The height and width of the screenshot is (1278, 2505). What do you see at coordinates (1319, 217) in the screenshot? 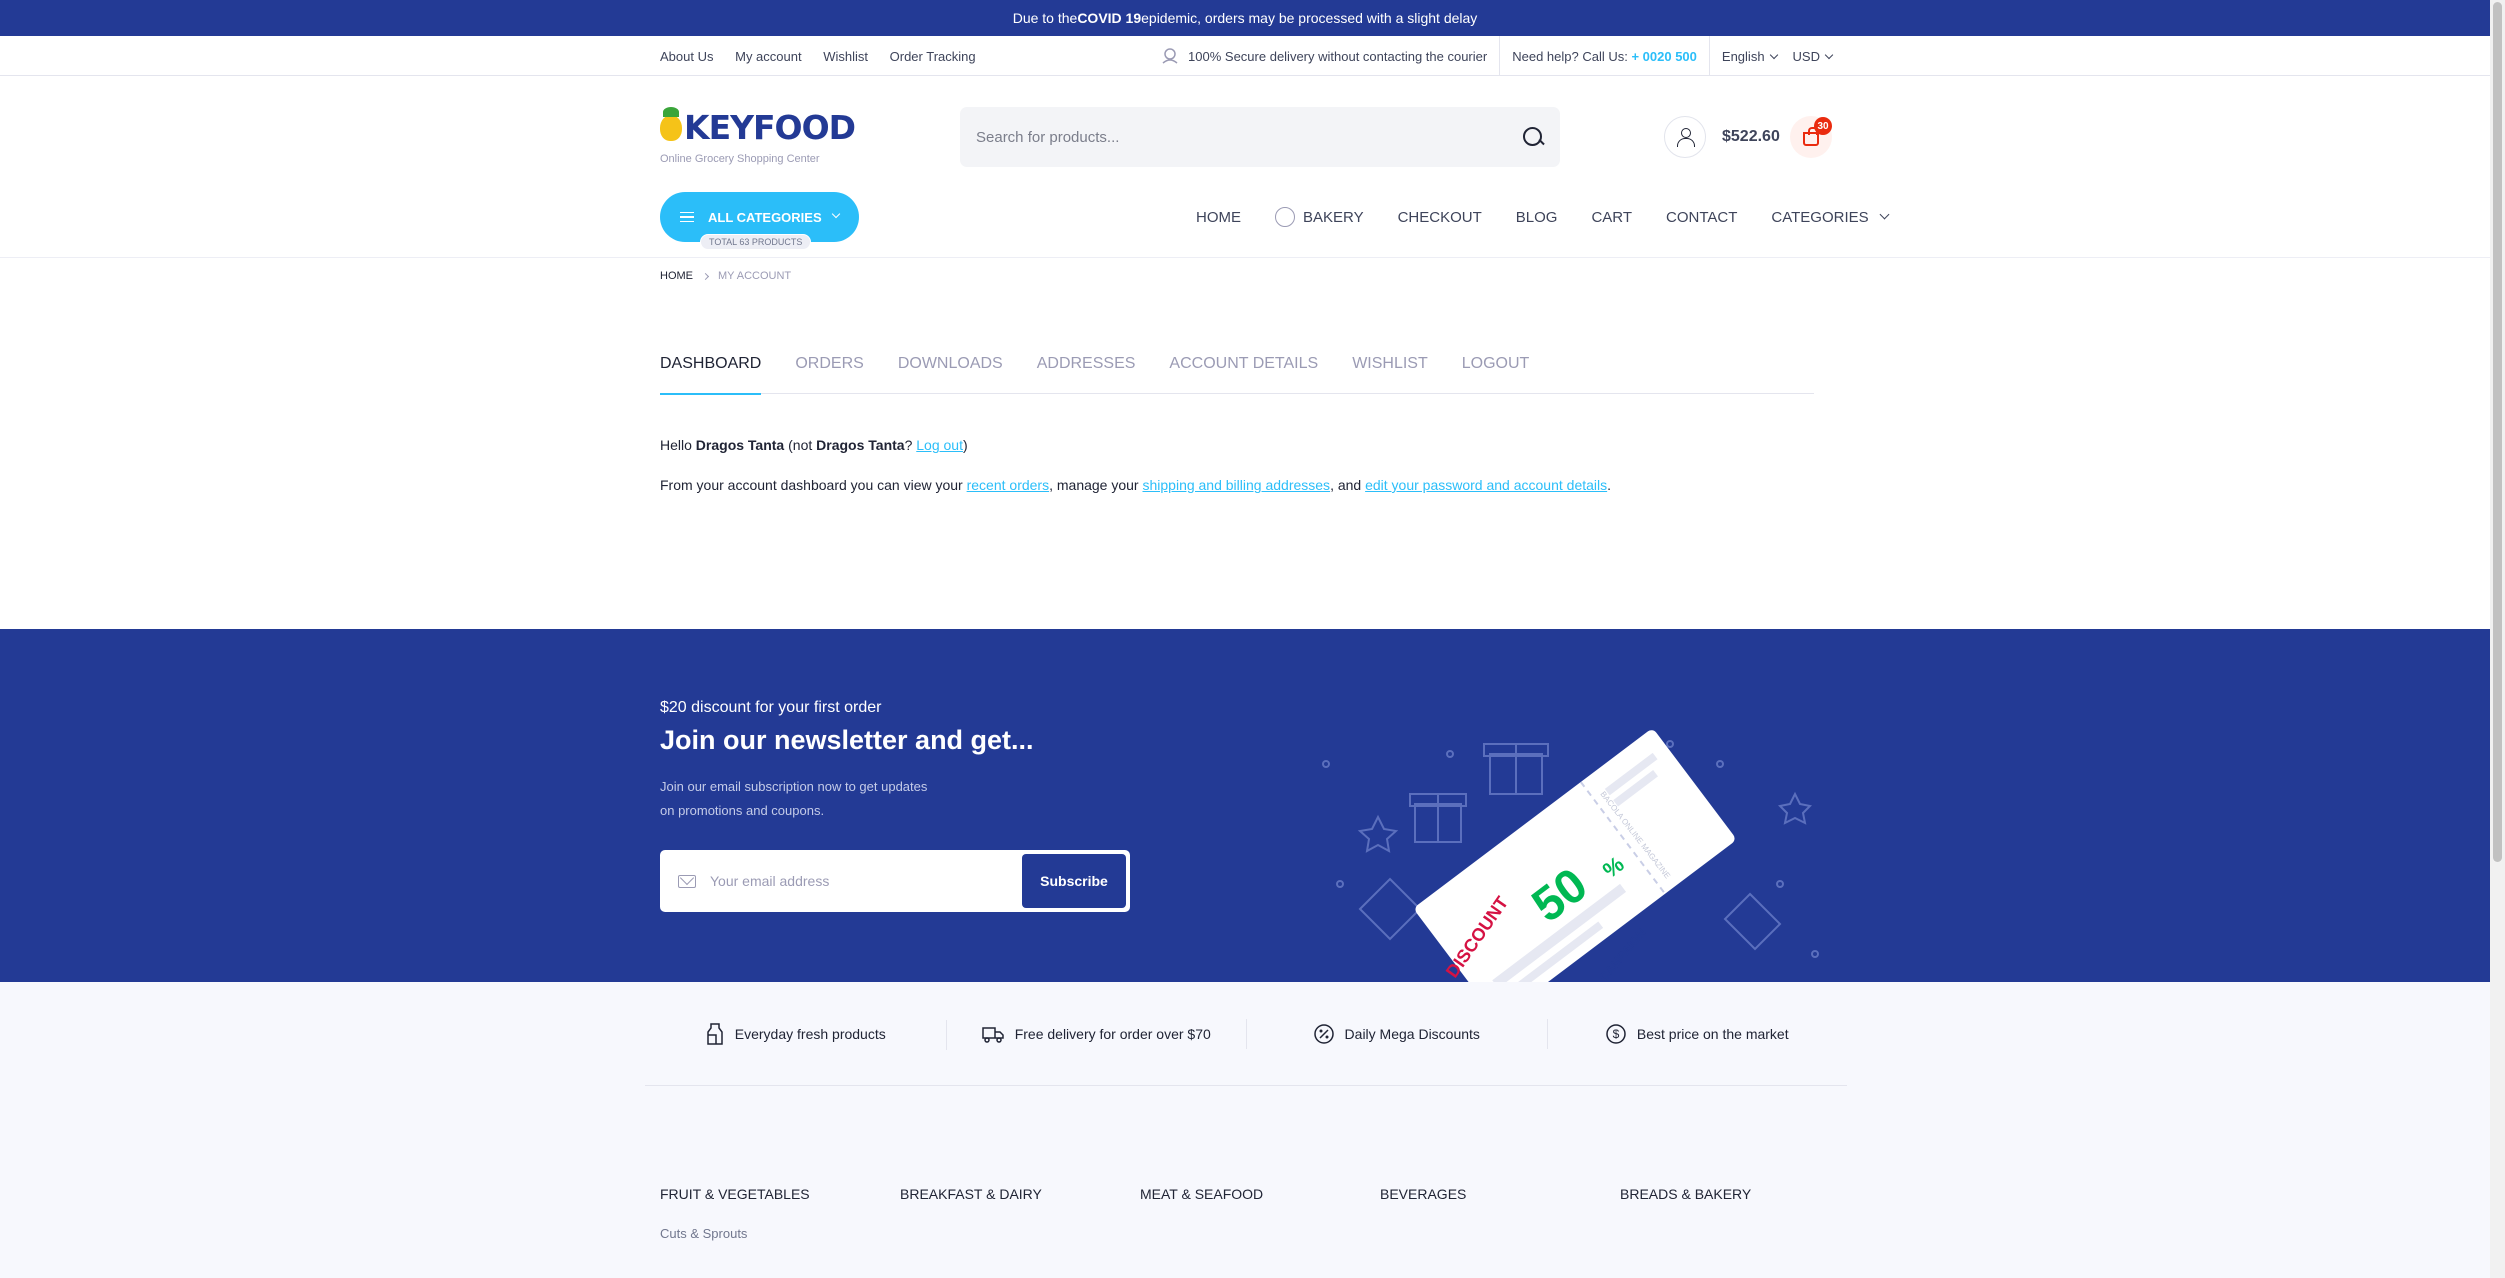
I see `nav-bakery: BAKERY` at bounding box center [1319, 217].